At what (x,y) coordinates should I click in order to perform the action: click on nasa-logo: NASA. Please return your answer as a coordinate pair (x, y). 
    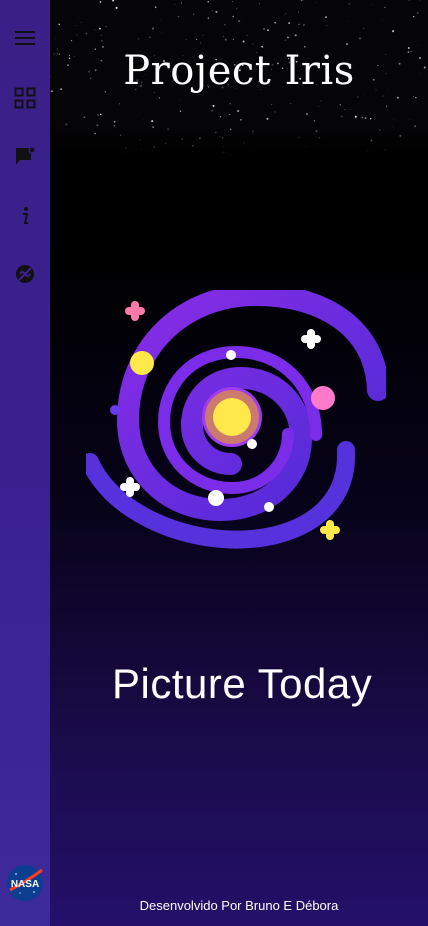
    Looking at the image, I should click on (25, 883).